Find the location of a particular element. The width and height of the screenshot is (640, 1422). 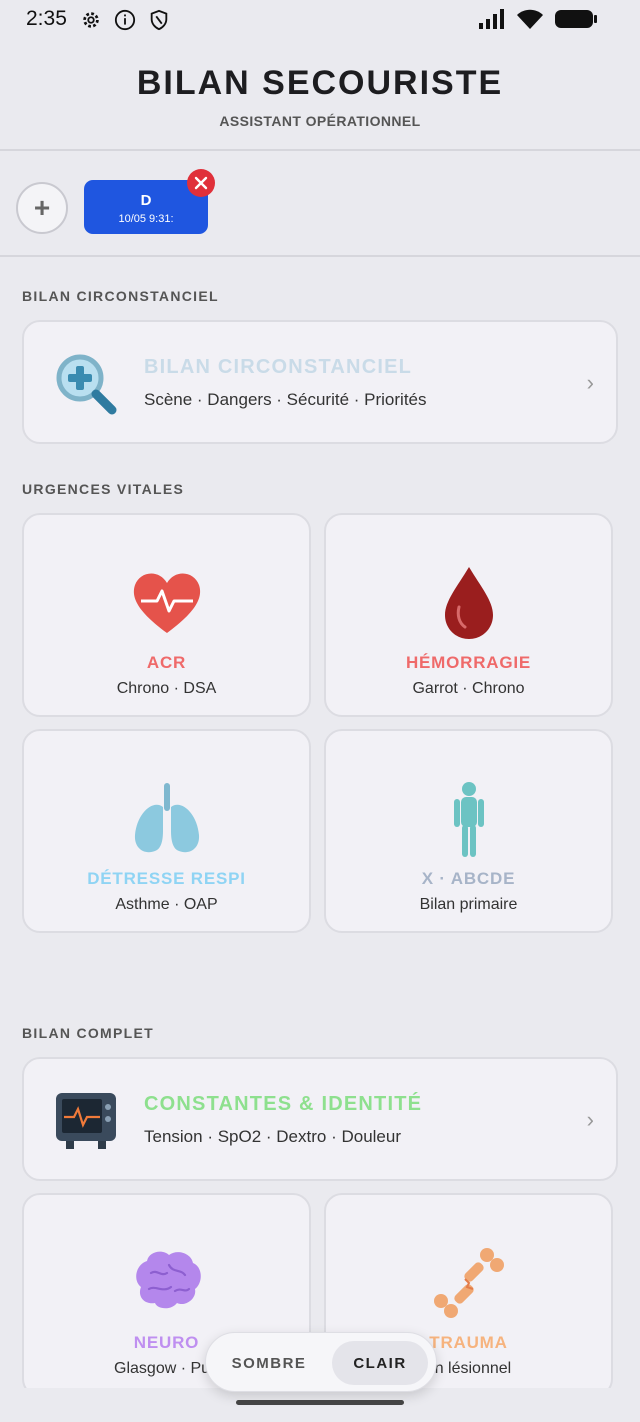

tile-subtitle: Chrono · DSA is located at coordinates (166, 688).